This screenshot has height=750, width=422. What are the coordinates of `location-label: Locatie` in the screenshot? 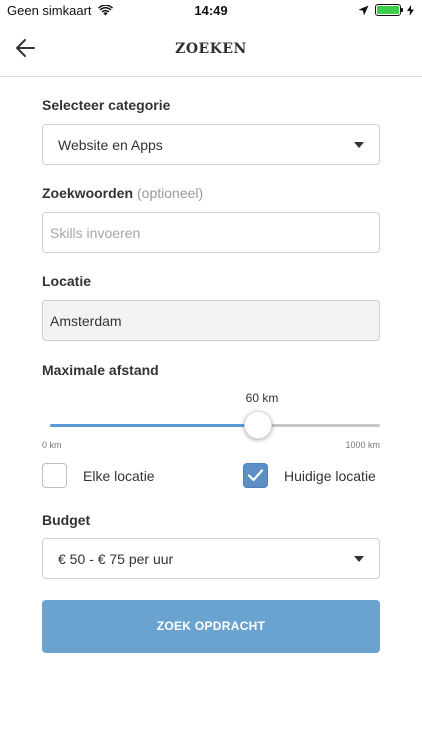 It's located at (67, 281).